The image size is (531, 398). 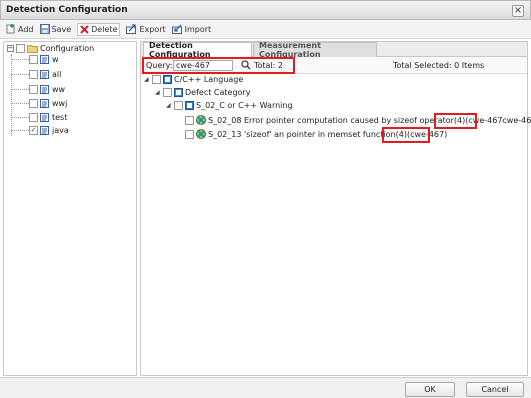 What do you see at coordinates (167, 79) in the screenshot?
I see `language-icon` at bounding box center [167, 79].